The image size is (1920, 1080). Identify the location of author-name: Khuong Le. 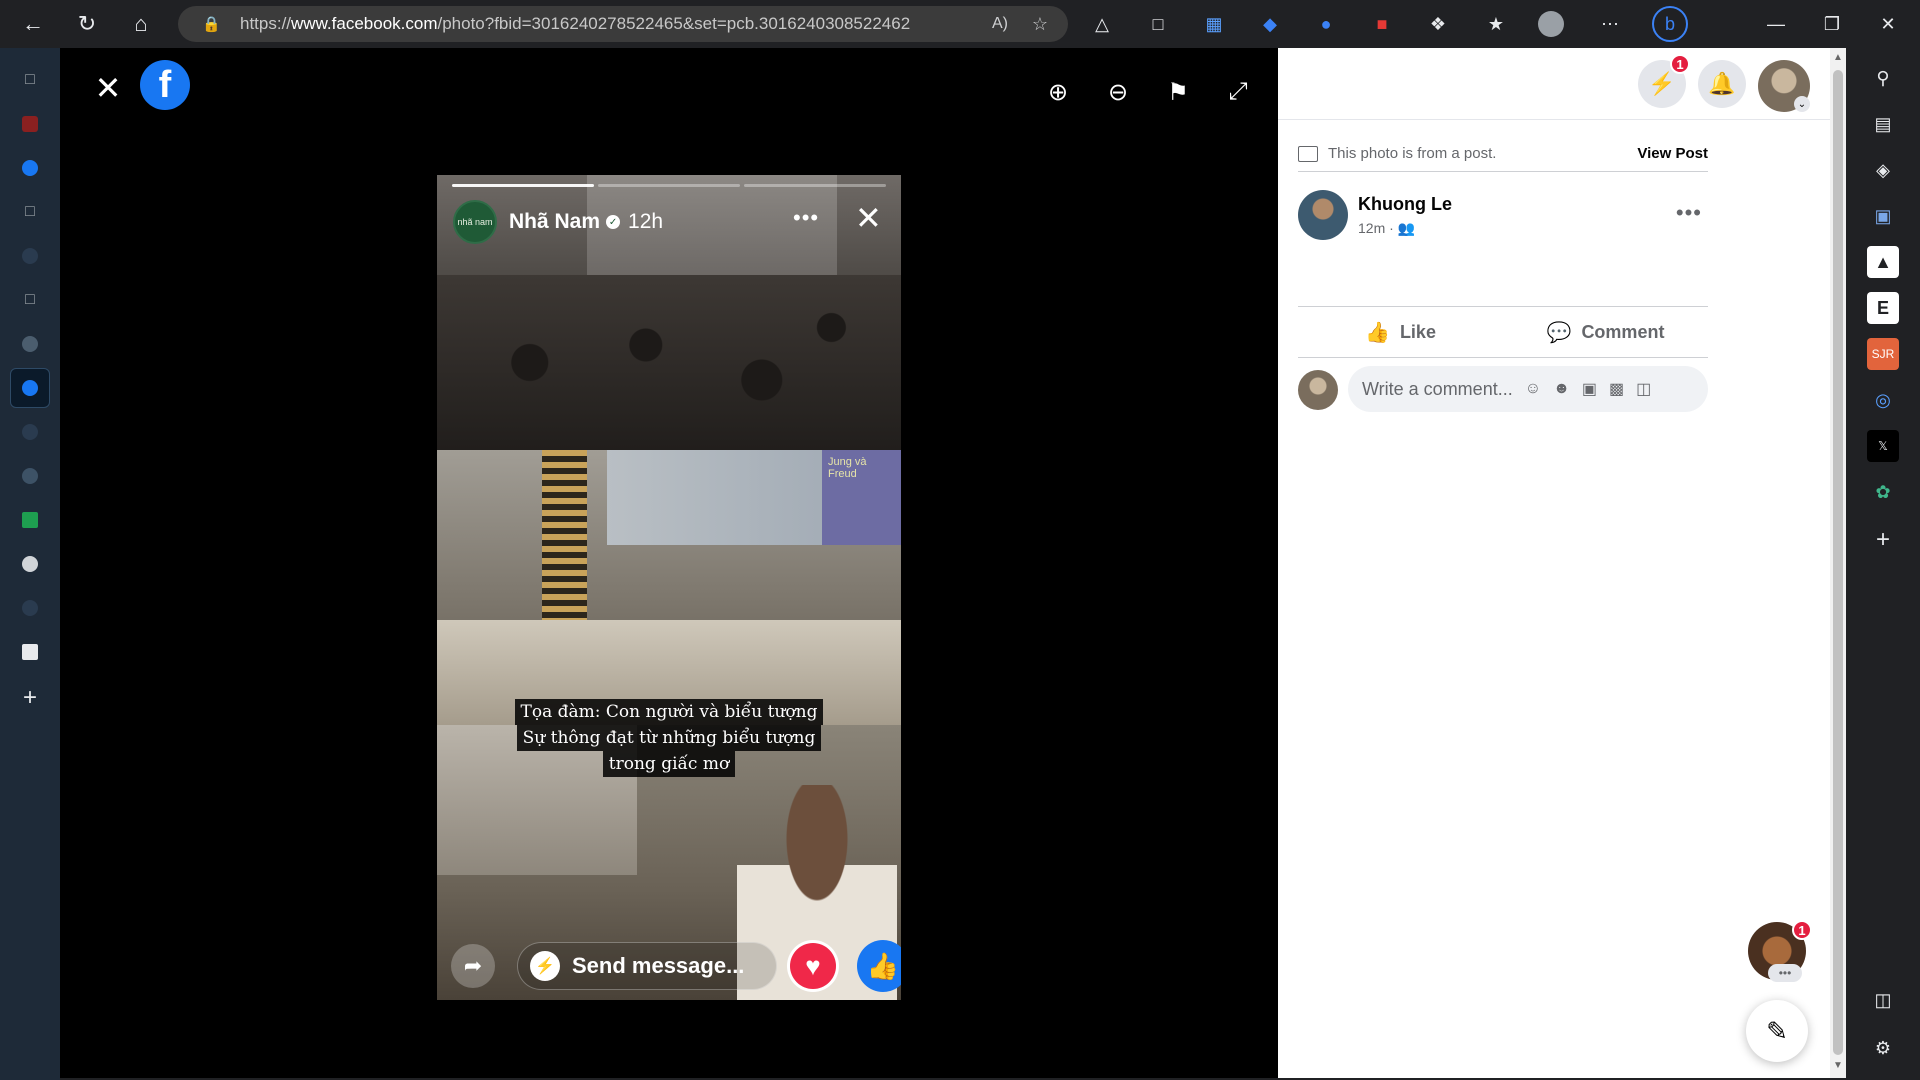
(1405, 204).